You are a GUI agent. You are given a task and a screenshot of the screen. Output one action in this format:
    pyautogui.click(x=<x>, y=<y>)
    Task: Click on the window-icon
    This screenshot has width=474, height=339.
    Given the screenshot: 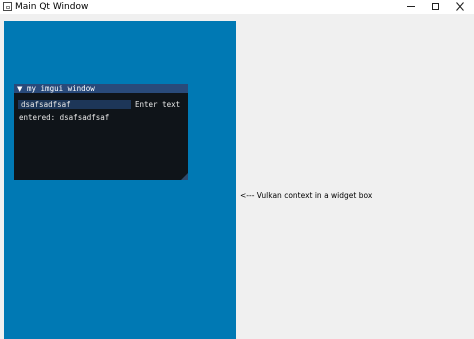 What is the action you would take?
    pyautogui.click(x=7, y=6)
    